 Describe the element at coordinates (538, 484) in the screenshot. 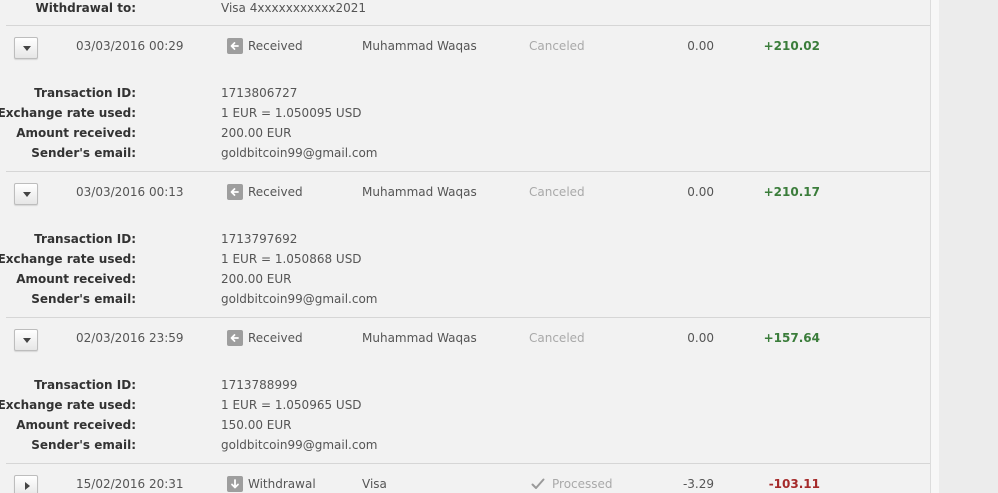

I see `check-icon` at that location.